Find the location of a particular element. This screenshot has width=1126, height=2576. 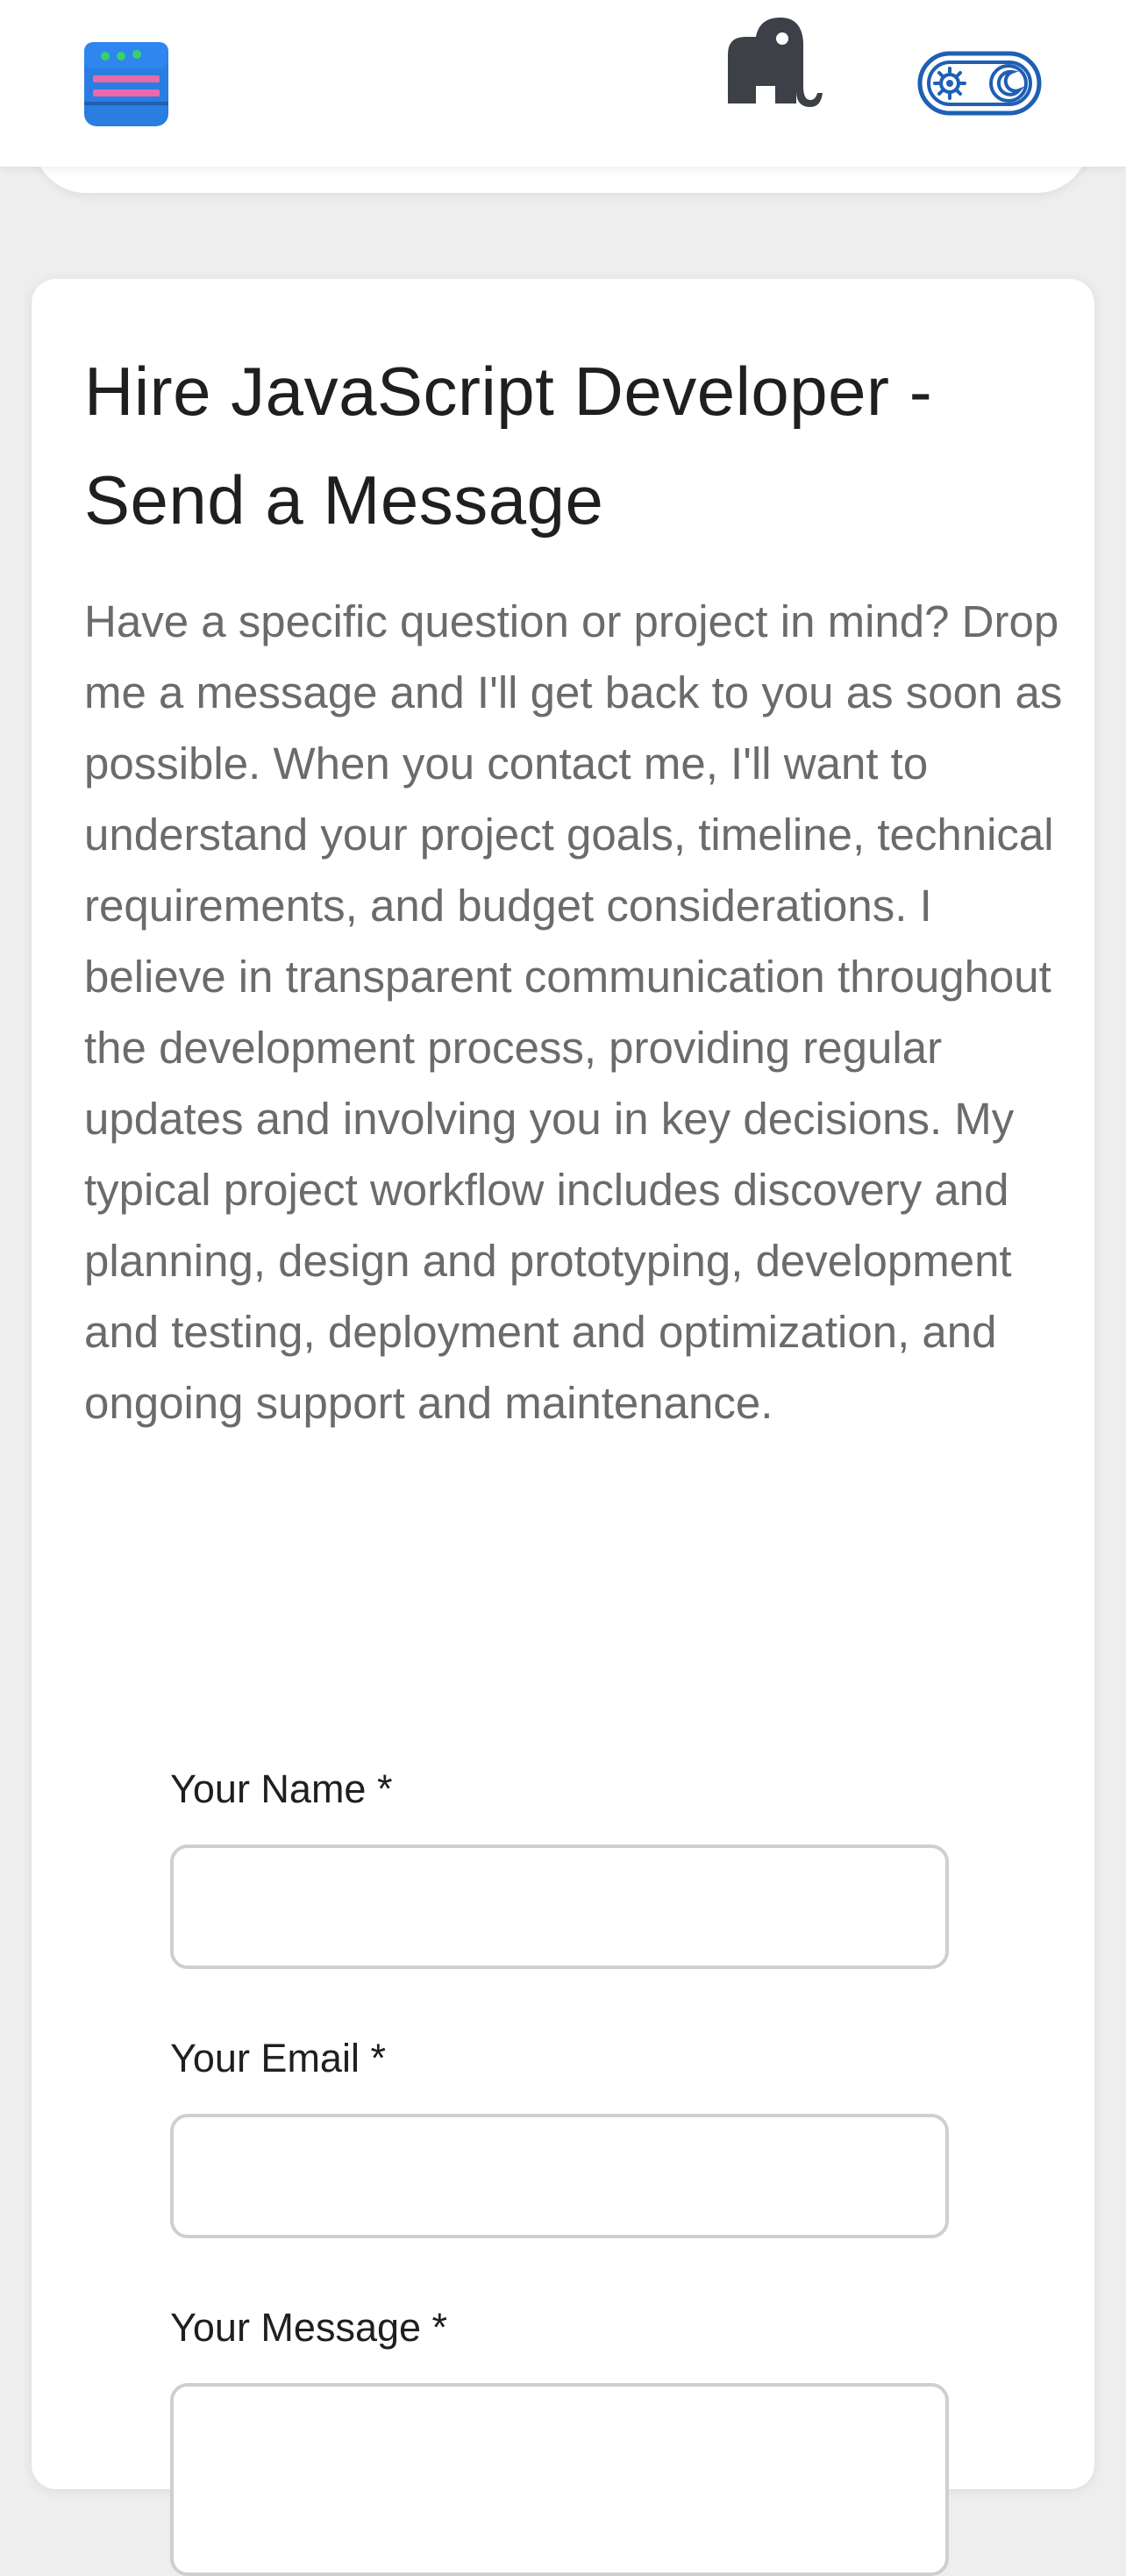

top-header is located at coordinates (563, 84).